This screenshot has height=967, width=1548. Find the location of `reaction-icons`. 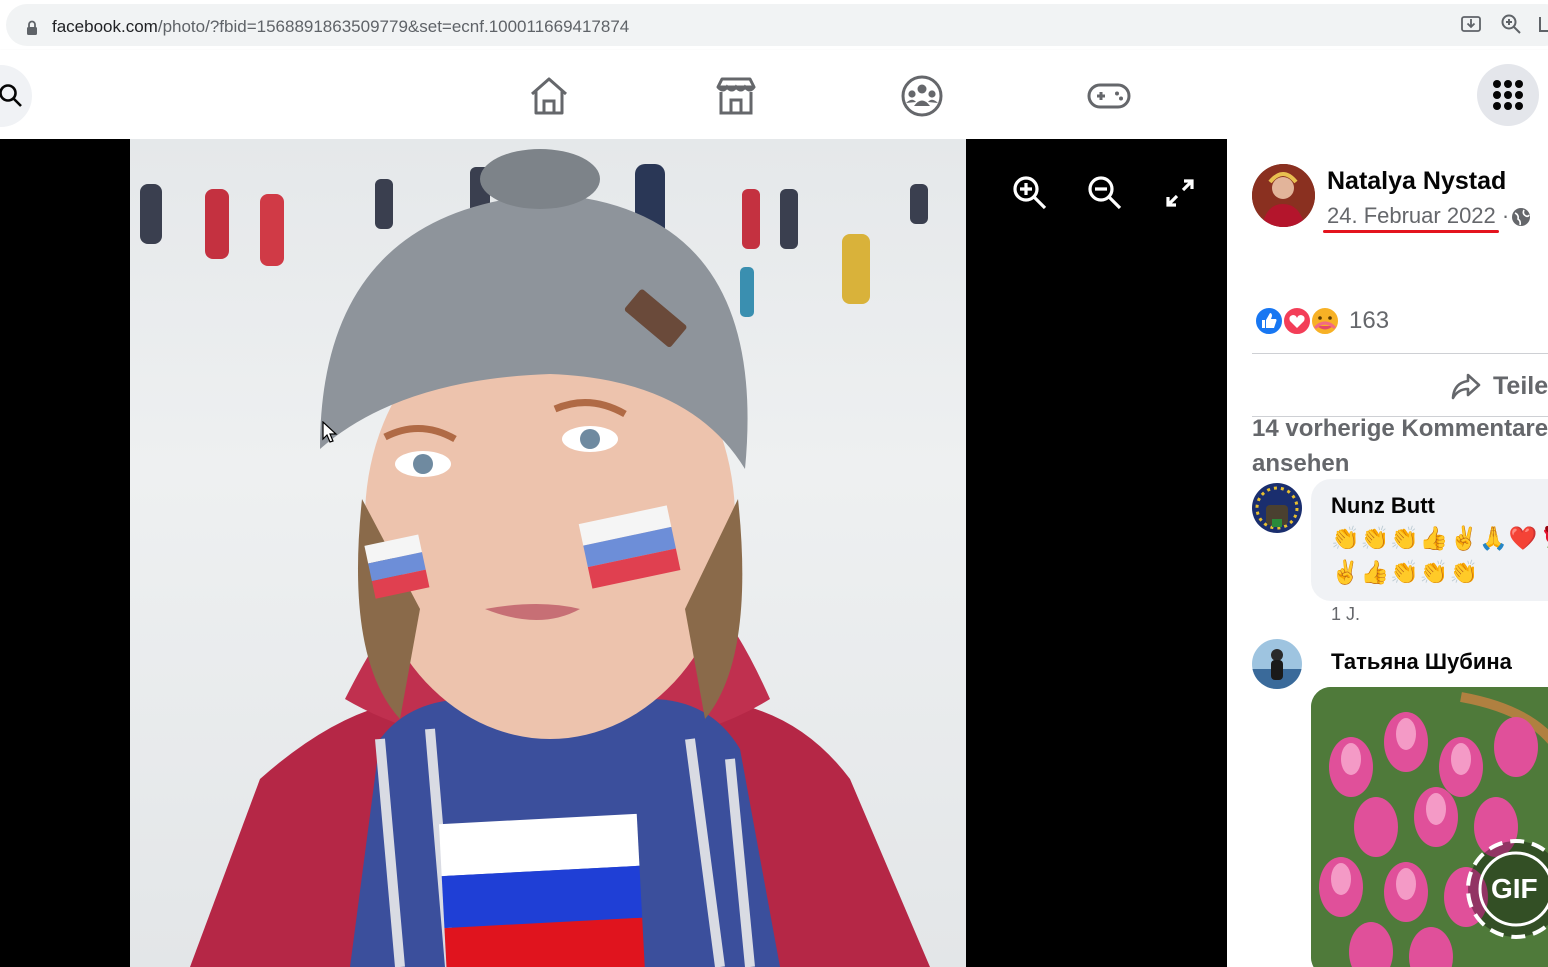

reaction-icons is located at coordinates (1298, 321).